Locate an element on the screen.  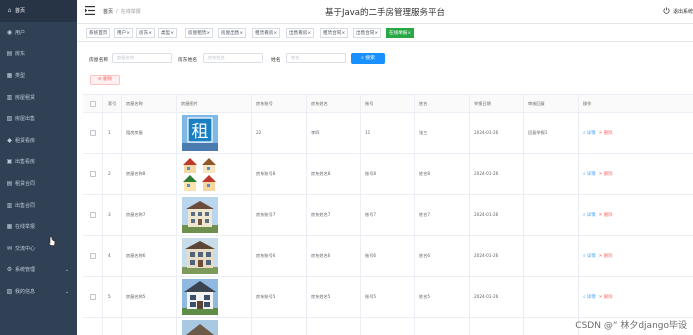
row-user-name: 姓名7 is located at coordinates (425, 214).